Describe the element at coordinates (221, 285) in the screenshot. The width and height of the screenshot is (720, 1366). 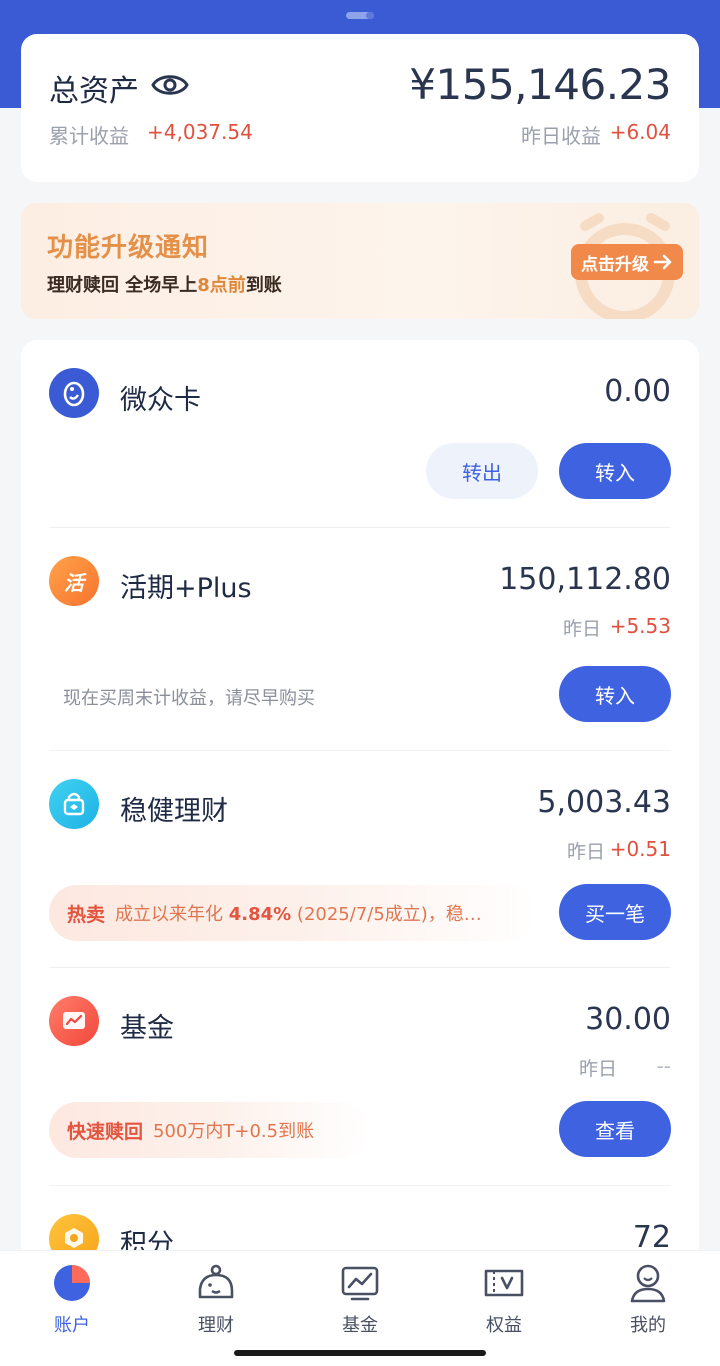
I see `banner-subtitle-highlight: 8点前` at that location.